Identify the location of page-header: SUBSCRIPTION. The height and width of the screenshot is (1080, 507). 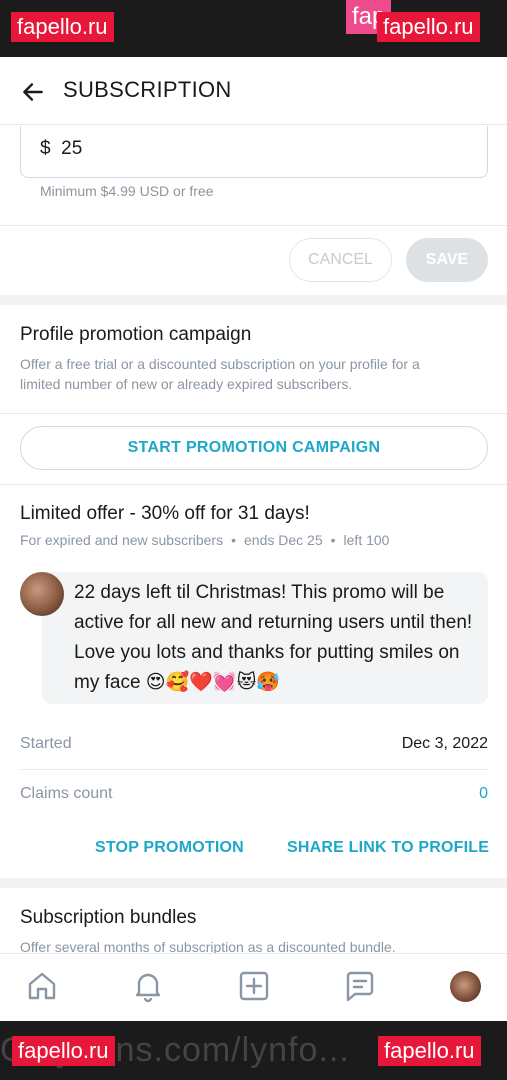
(253, 91).